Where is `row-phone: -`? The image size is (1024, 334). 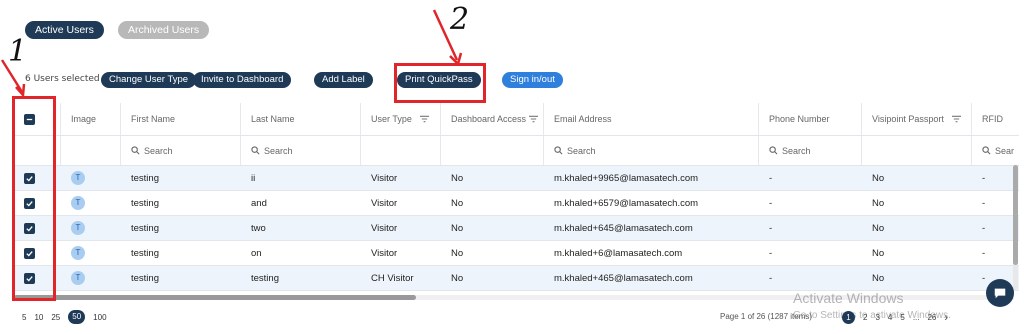 row-phone: - is located at coordinates (810, 278).